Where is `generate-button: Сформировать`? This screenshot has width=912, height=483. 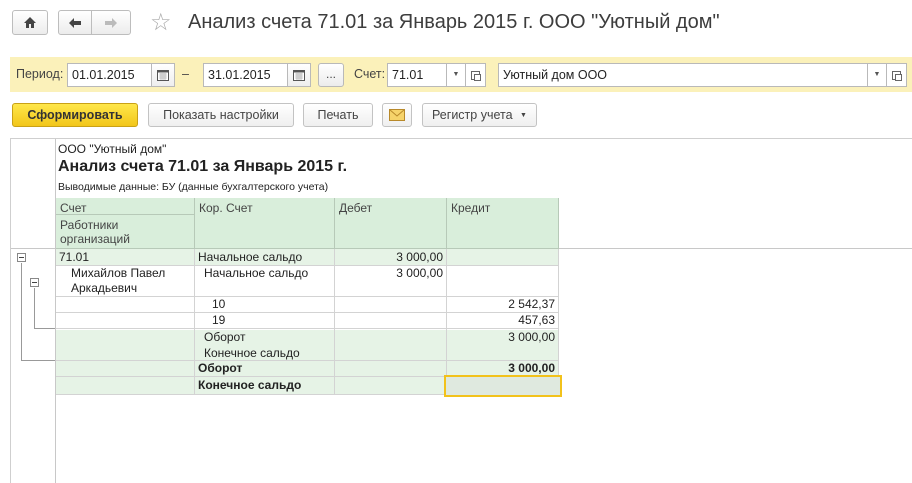 generate-button: Сформировать is located at coordinates (75, 115).